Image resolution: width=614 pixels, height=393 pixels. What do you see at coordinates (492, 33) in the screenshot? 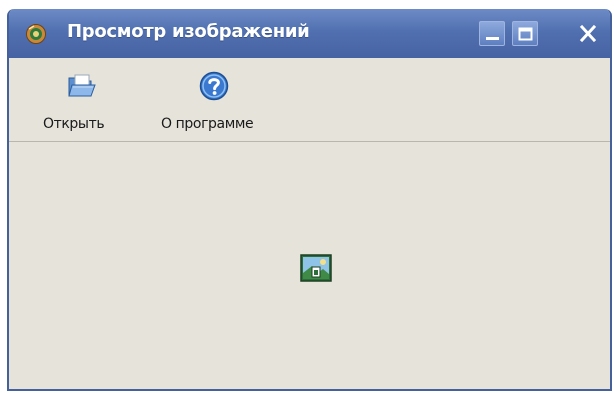
I see `minimize-button` at bounding box center [492, 33].